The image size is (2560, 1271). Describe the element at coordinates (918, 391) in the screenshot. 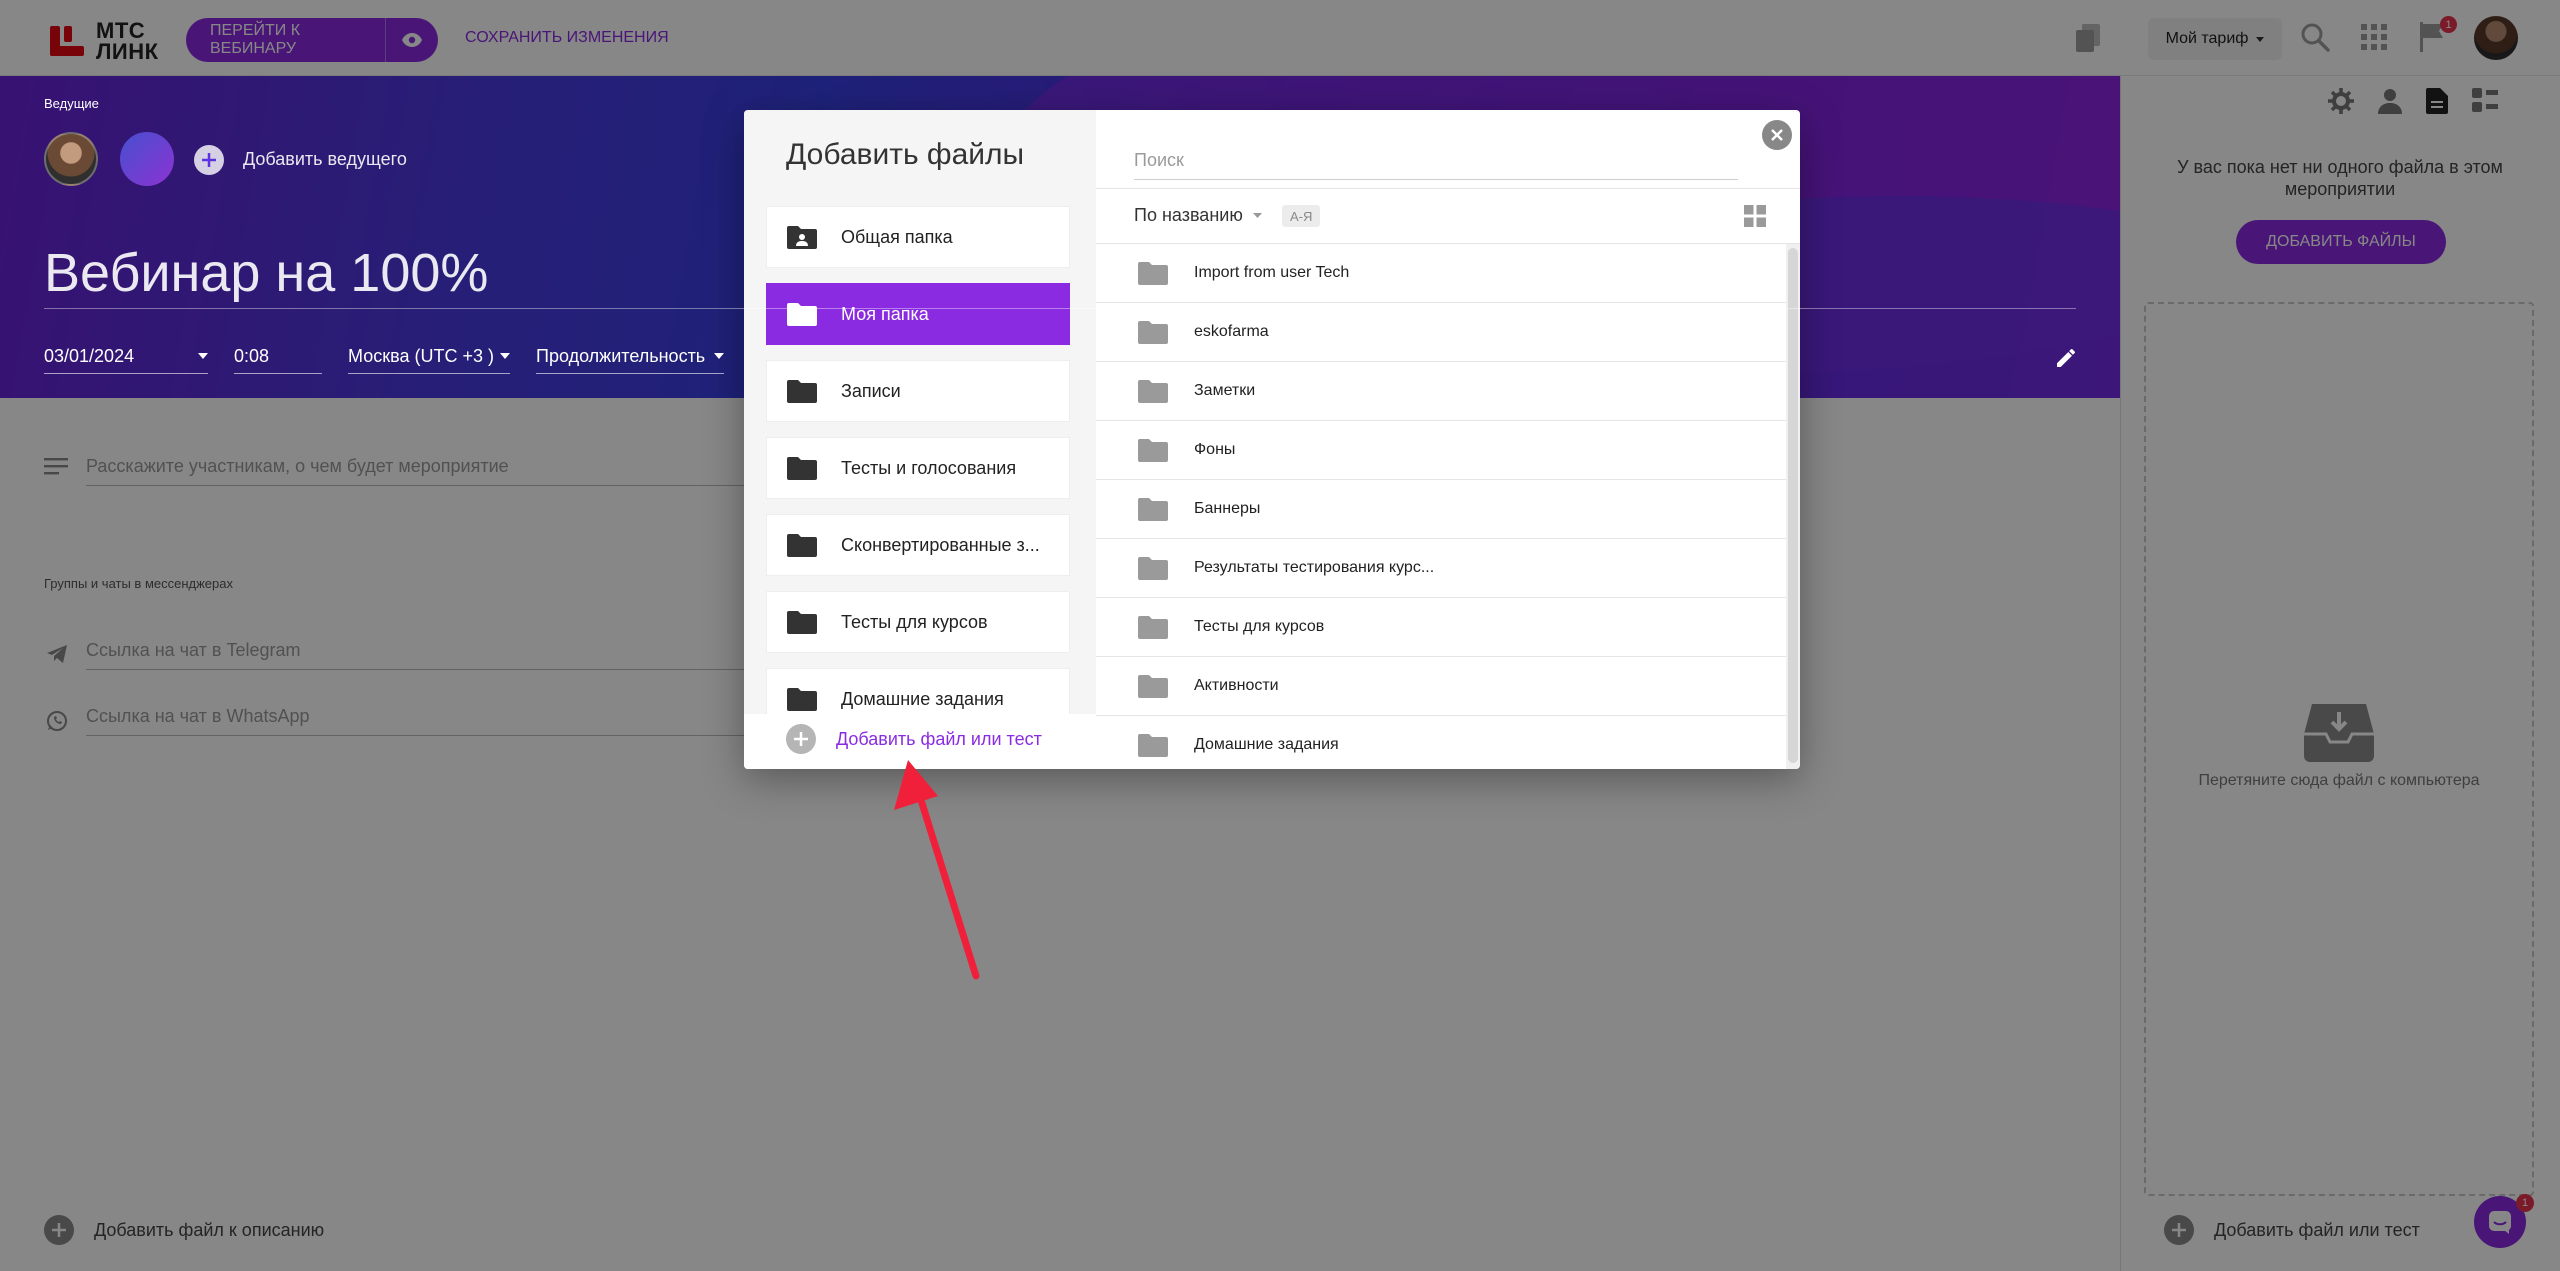

I see `folder-item: Записи` at that location.